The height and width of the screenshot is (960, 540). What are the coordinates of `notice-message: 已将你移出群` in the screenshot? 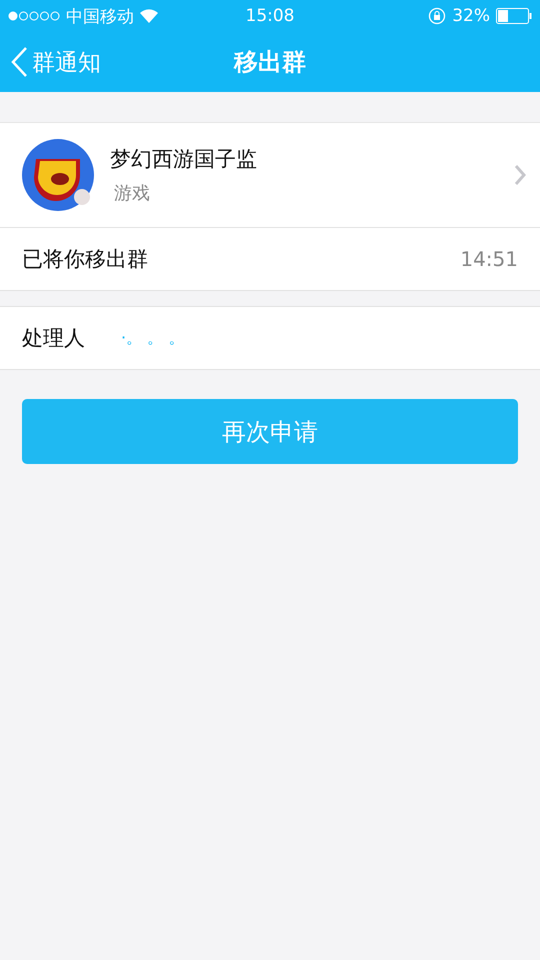 It's located at (85, 259).